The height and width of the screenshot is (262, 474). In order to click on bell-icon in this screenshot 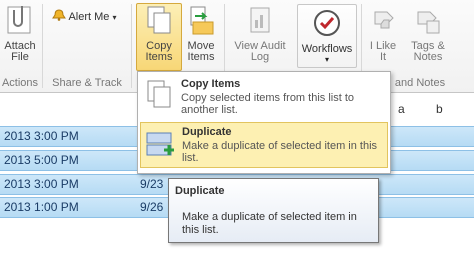, I will do `click(60, 16)`.